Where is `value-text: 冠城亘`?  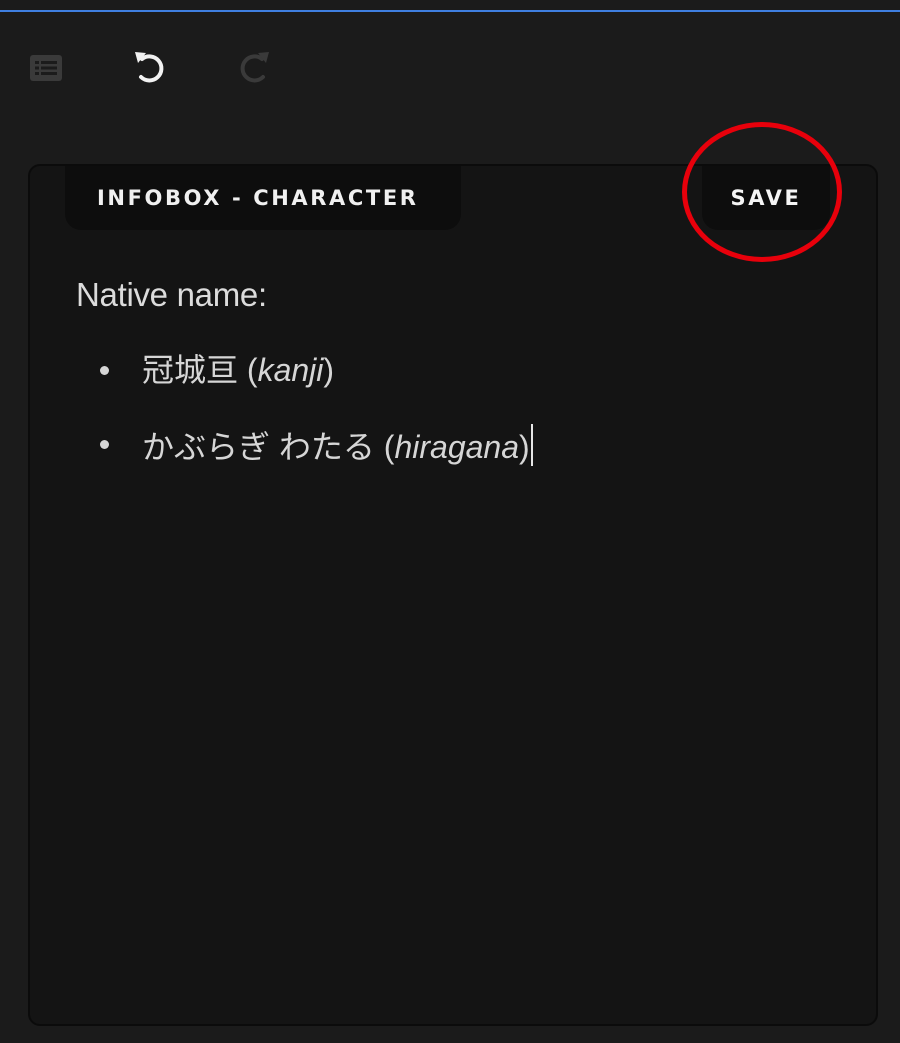
value-text: 冠城亘 is located at coordinates (190, 370).